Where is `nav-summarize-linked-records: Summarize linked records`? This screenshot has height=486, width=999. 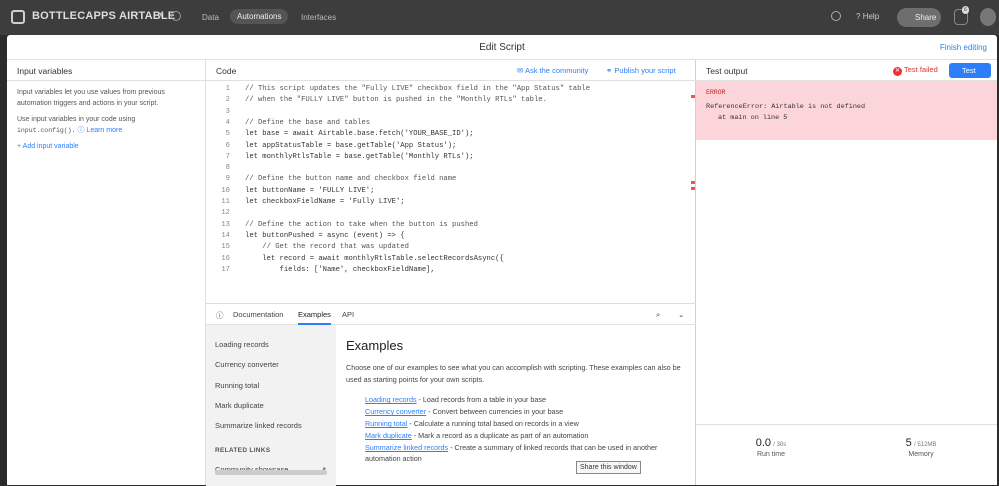
nav-summarize-linked-records: Summarize linked records is located at coordinates (258, 425).